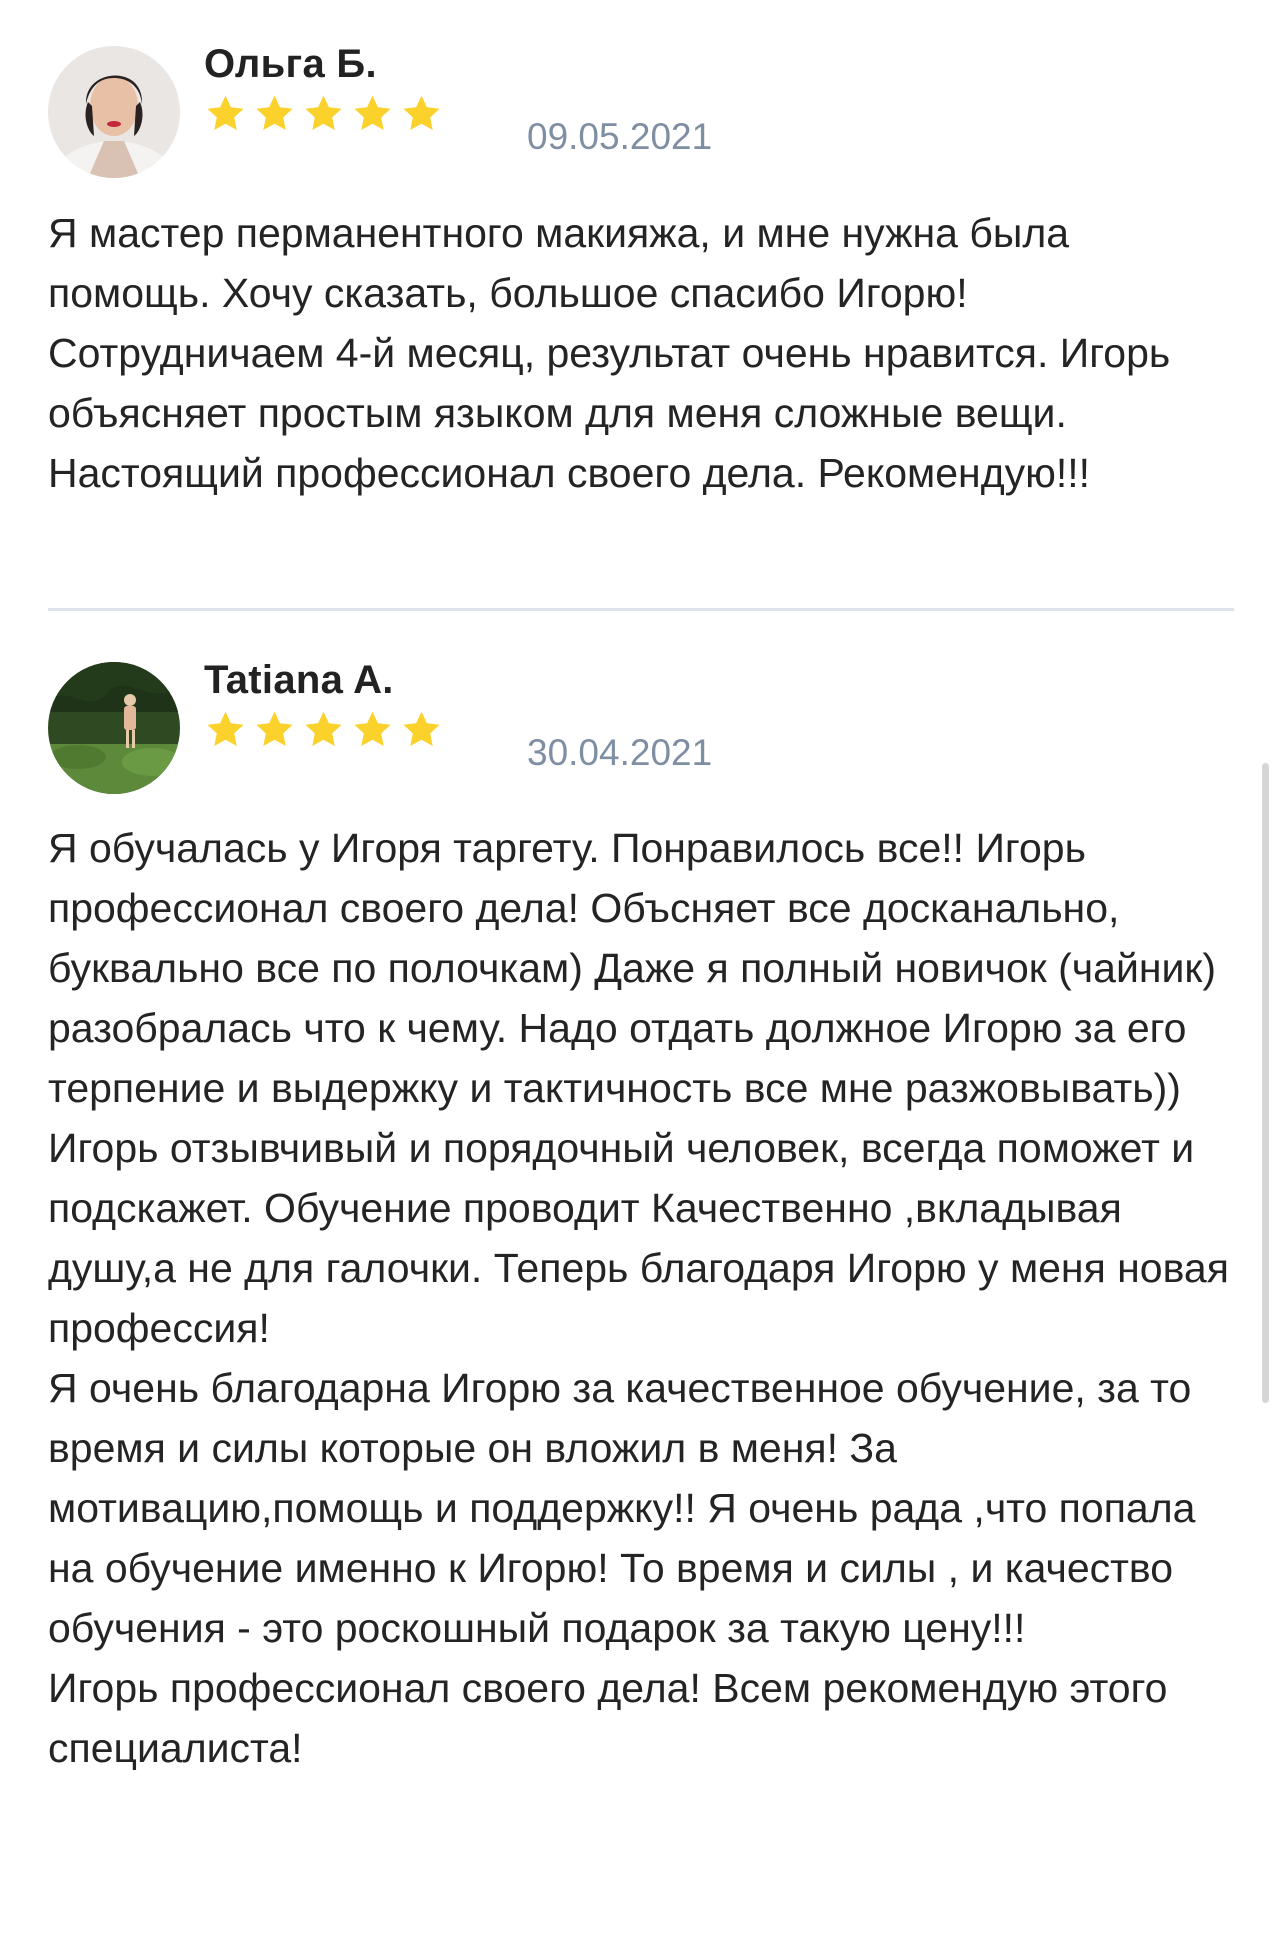 The image size is (1284, 1939). What do you see at coordinates (299, 680) in the screenshot?
I see `review-author: Tatiana A.` at bounding box center [299, 680].